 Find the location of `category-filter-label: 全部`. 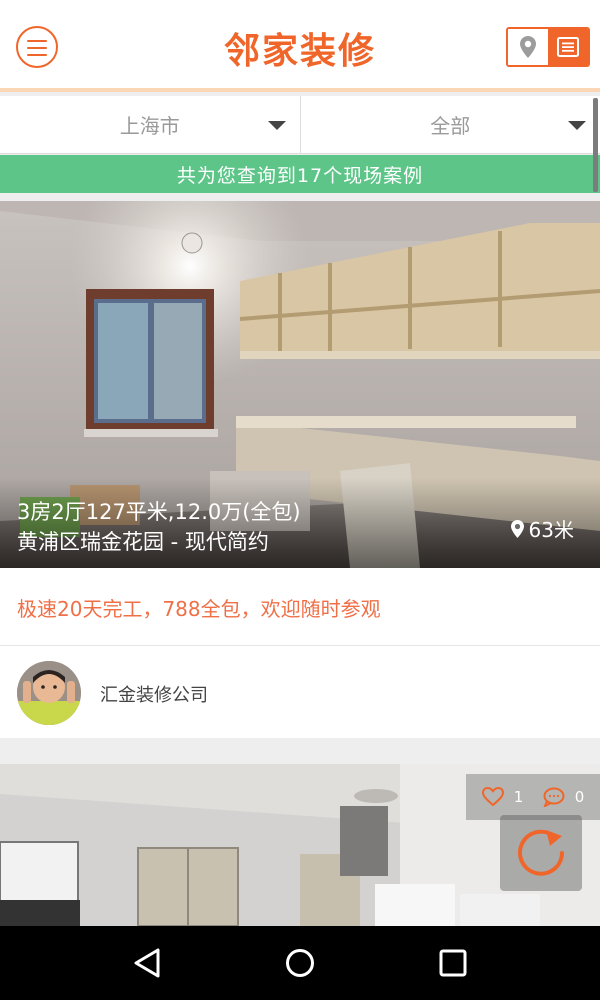

category-filter-label: 全部 is located at coordinates (450, 126).